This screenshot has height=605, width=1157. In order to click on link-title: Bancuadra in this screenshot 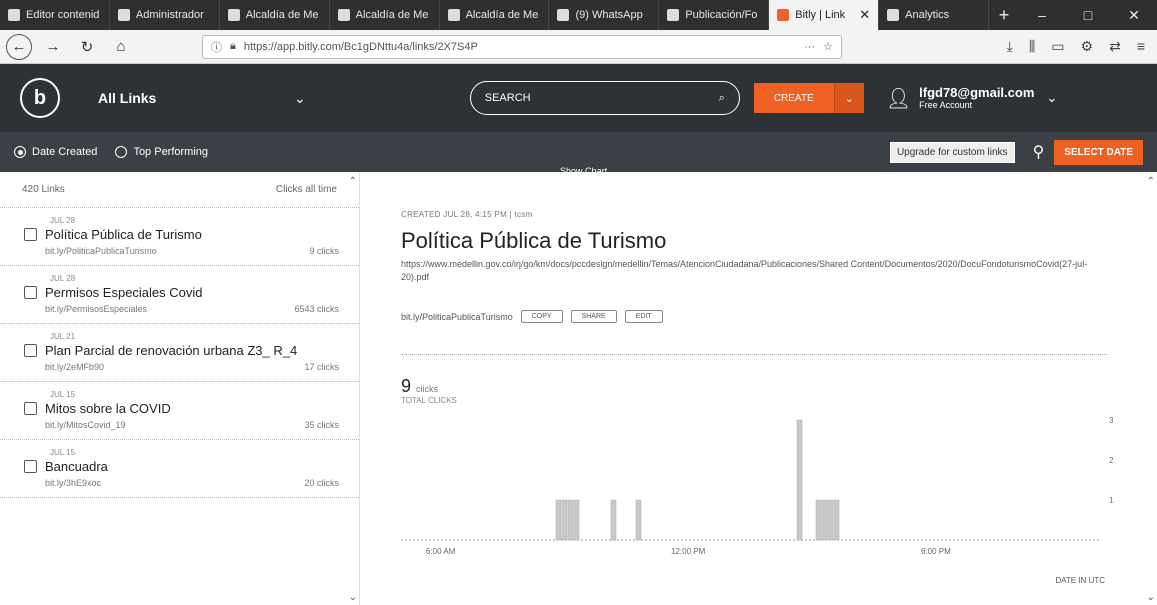, I will do `click(76, 466)`.